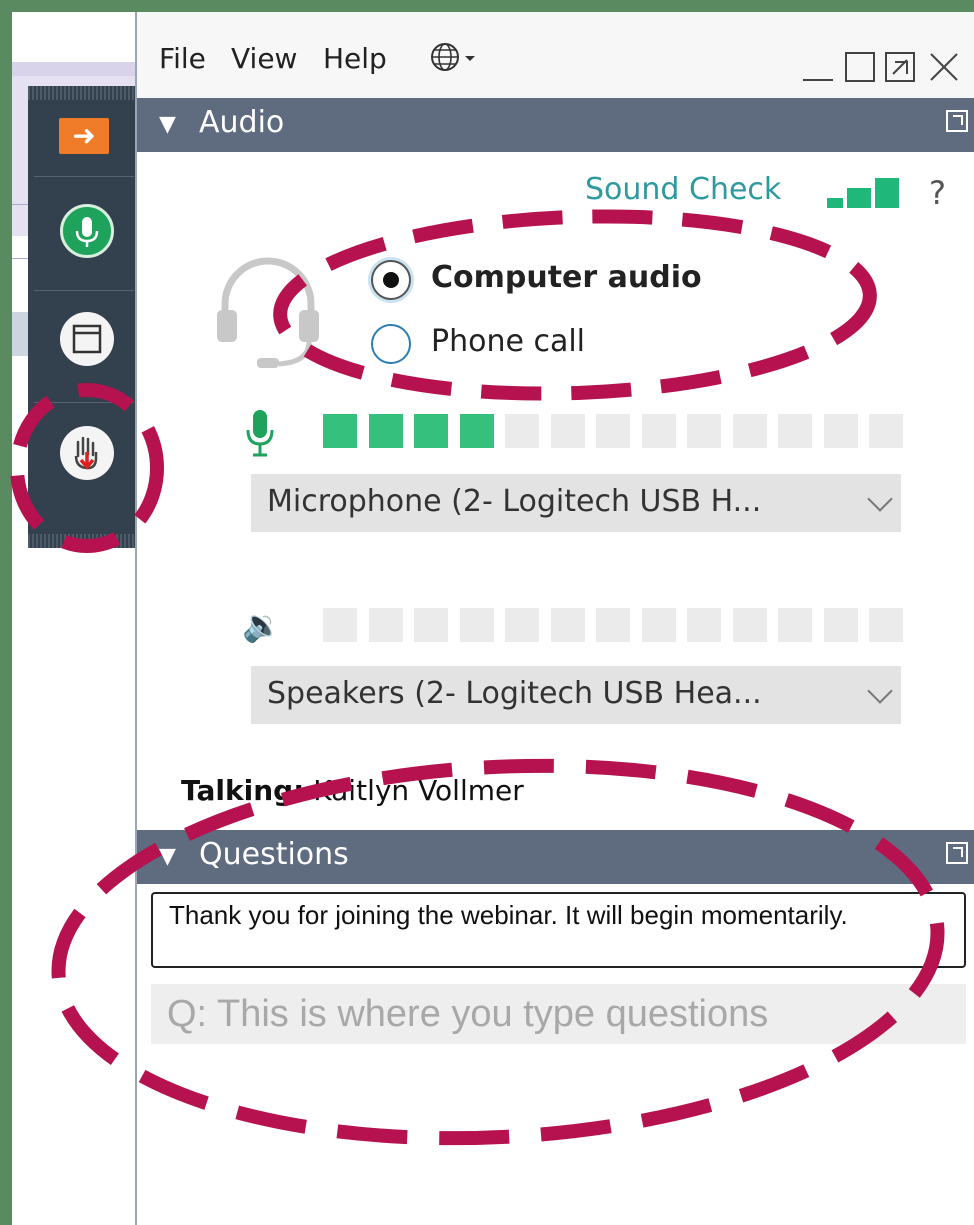  I want to click on audio-section-header: ▼ Audio, so click(555, 125).